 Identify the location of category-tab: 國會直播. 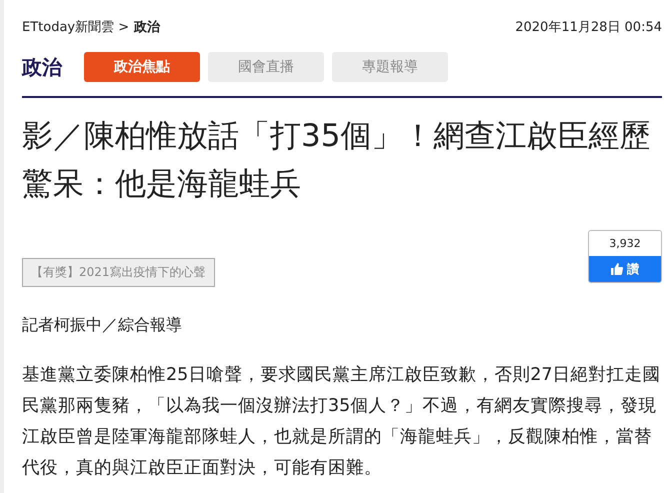
(266, 67).